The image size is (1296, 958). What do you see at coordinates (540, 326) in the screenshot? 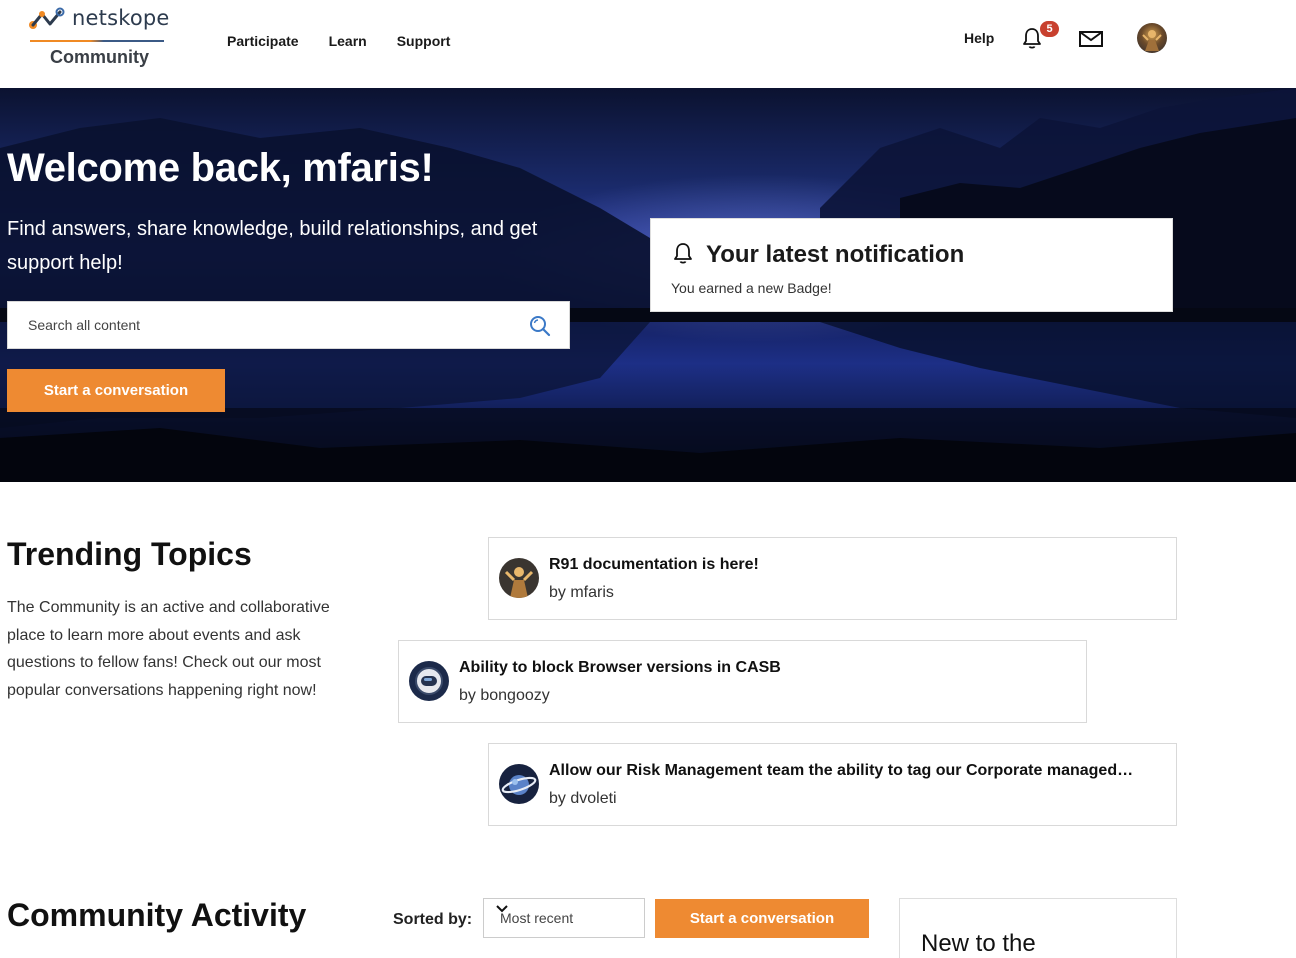
I see `search-icon` at bounding box center [540, 326].